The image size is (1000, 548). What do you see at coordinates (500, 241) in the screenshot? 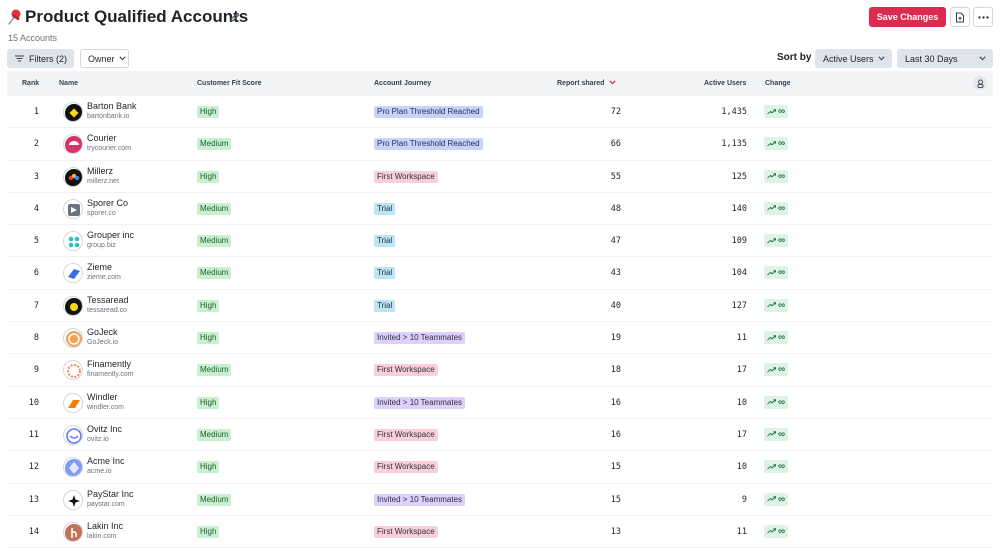
I see `table-row: 5 Grouper inc group.biz Medium Trial 47 109 ∞` at bounding box center [500, 241].